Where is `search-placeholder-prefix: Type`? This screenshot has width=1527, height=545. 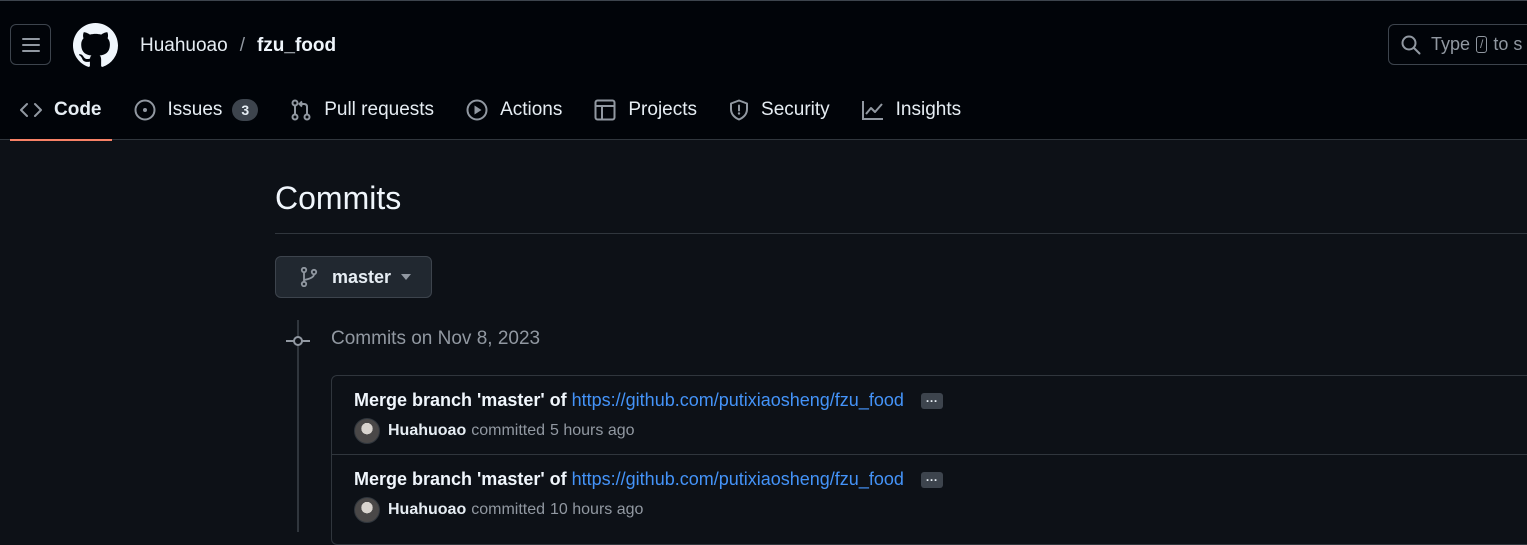 search-placeholder-prefix: Type is located at coordinates (1451, 44).